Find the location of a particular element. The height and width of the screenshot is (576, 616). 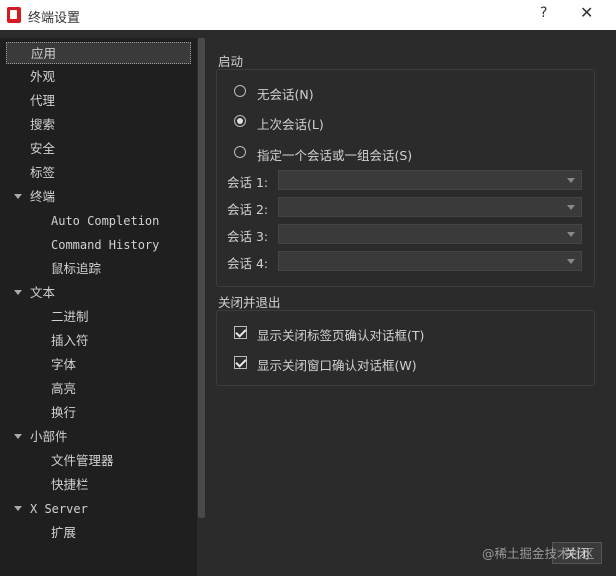

nav-item-highlight: 高亮 is located at coordinates (63, 389).